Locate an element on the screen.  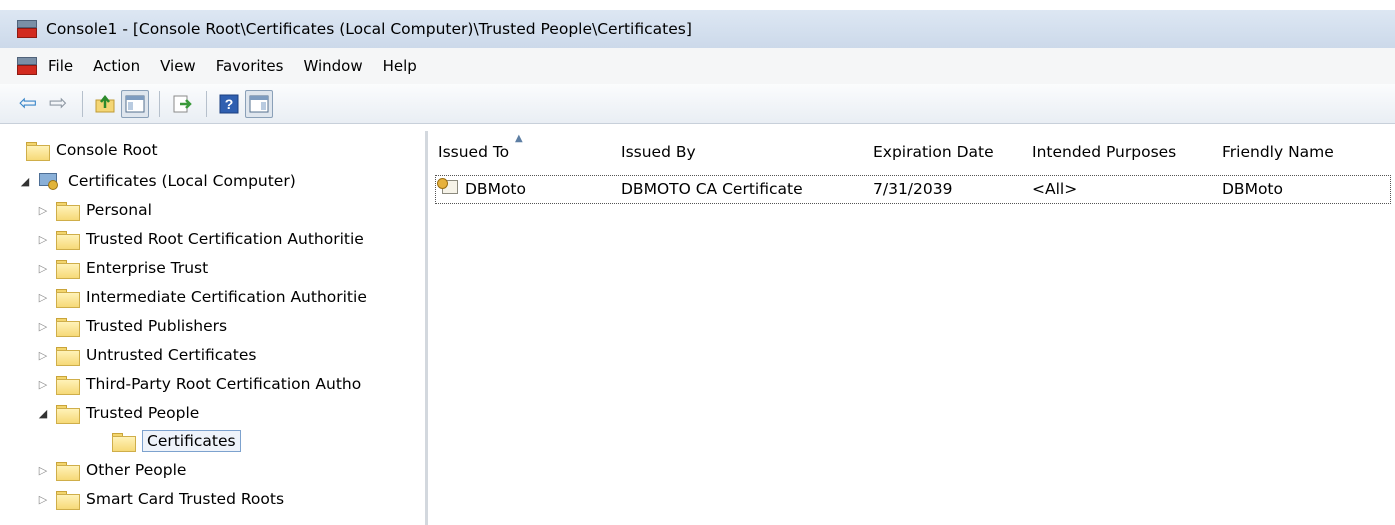
tree-item-certificates-local-computer: ◢ Certificates (Local Computer) is located at coordinates (157, 181).